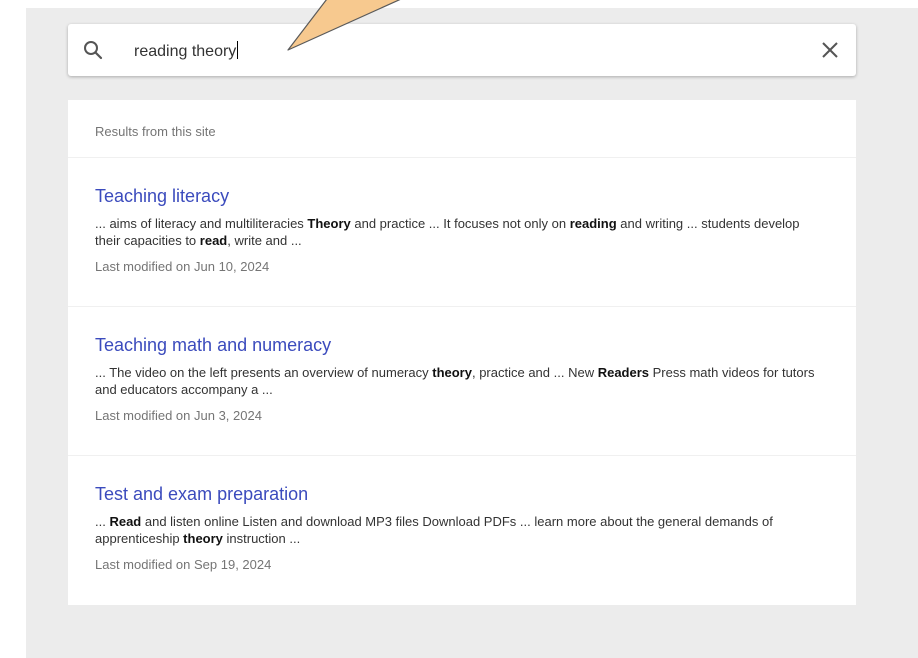 The image size is (918, 658). I want to click on result-title-link: Test and exam preparation, so click(457, 494).